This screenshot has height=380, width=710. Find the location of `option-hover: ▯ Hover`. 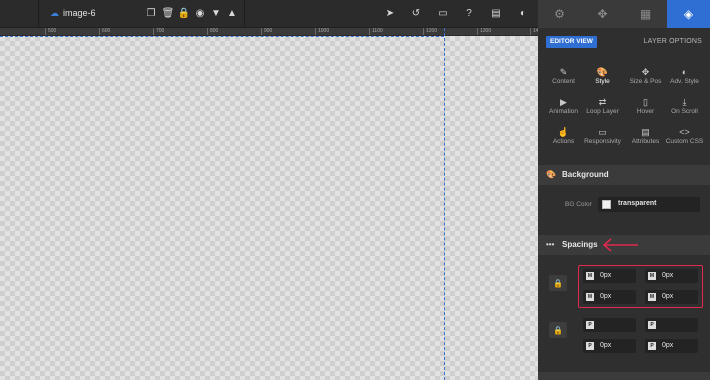

option-hover: ▯ Hover is located at coordinates (645, 110).